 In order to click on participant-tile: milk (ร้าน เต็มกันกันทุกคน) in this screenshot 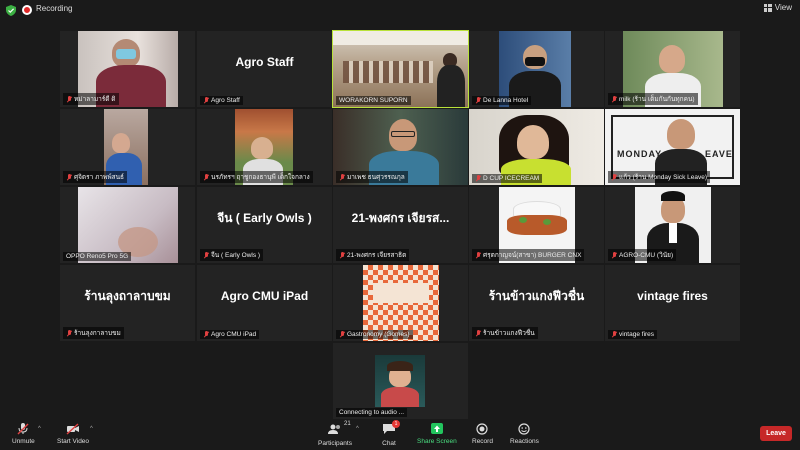, I will do `click(672, 69)`.